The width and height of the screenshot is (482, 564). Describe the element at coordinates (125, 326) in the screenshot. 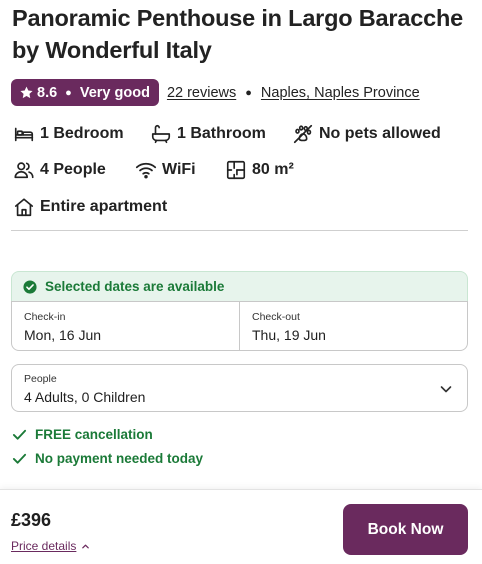

I see `checkin-field: Check-in Mon, 16 Jun` at that location.